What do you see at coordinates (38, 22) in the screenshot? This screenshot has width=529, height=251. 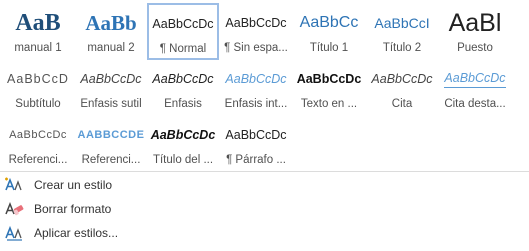 I see `style-preview: AaB` at bounding box center [38, 22].